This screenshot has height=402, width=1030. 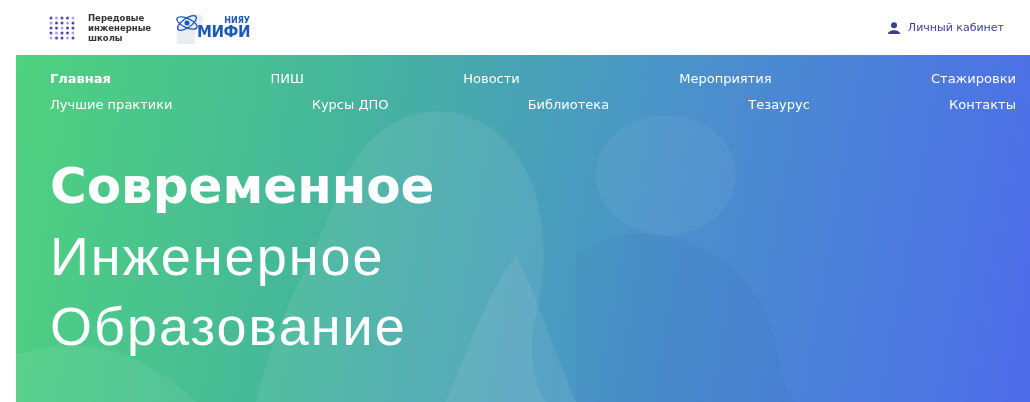 I want to click on nav-link: ПИШ, so click(x=287, y=78).